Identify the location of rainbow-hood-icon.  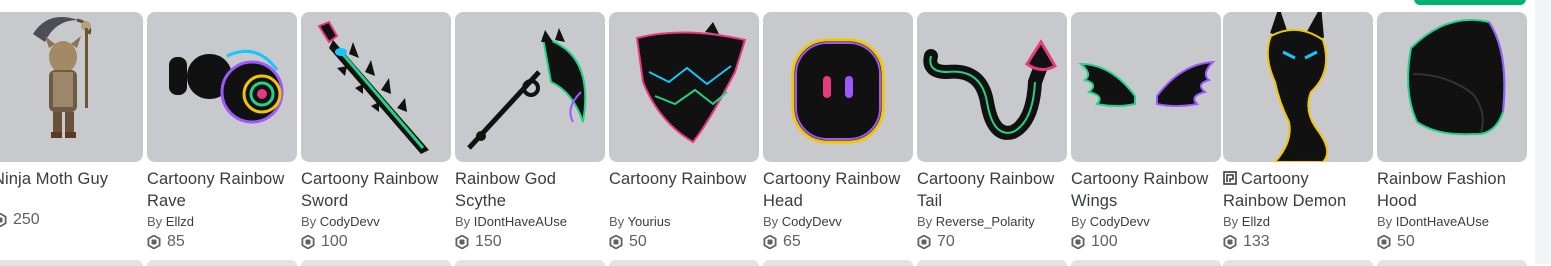
(1456, 77).